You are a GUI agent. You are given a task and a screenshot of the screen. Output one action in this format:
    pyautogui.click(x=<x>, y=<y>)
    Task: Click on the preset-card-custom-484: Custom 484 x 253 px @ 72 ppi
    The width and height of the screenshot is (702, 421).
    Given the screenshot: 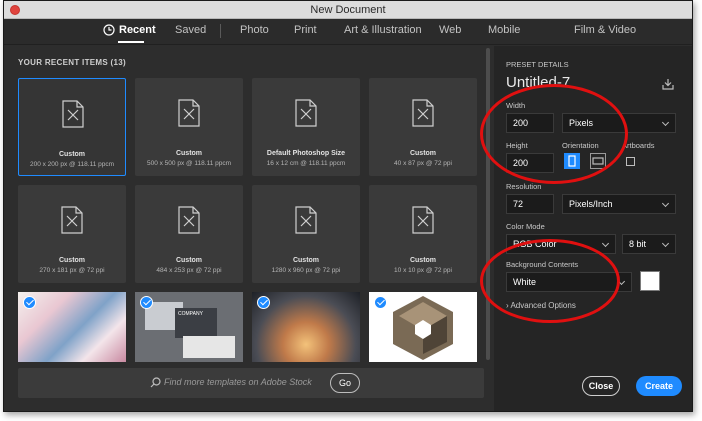 What is the action you would take?
    pyautogui.click(x=189, y=234)
    